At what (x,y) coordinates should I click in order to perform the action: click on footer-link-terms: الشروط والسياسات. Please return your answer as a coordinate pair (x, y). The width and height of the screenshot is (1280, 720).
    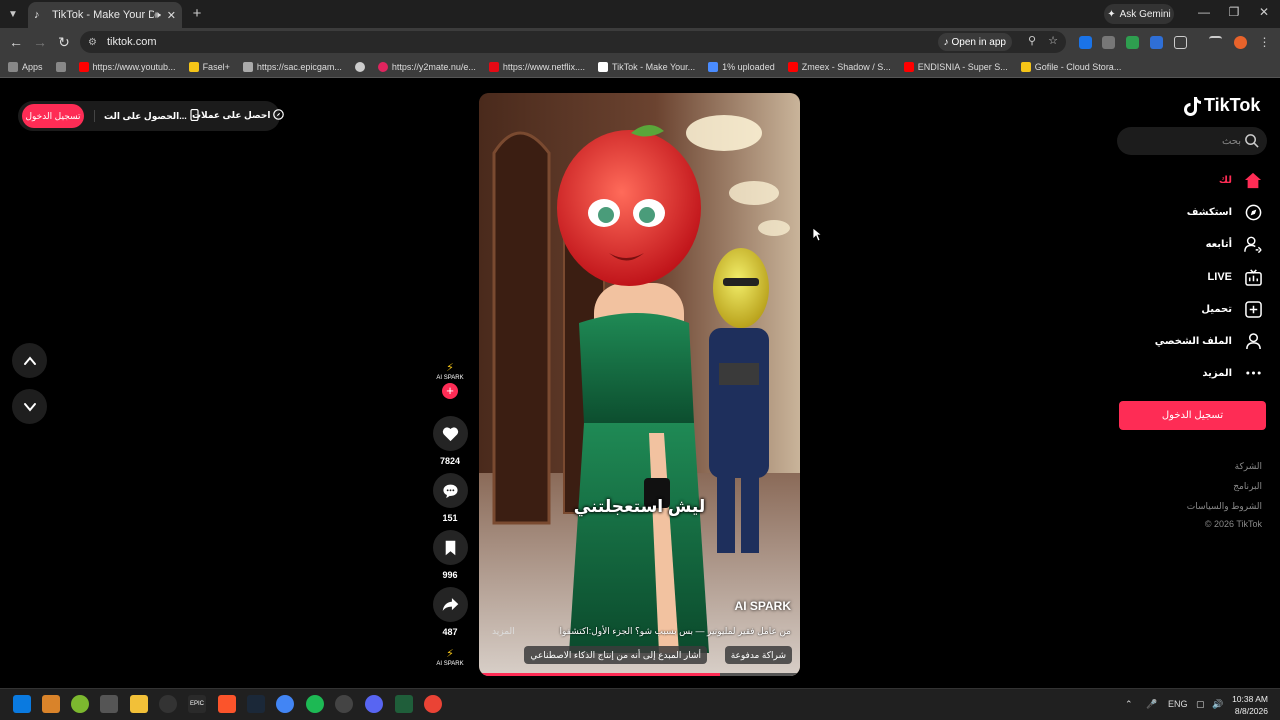
    Looking at the image, I should click on (1224, 506).